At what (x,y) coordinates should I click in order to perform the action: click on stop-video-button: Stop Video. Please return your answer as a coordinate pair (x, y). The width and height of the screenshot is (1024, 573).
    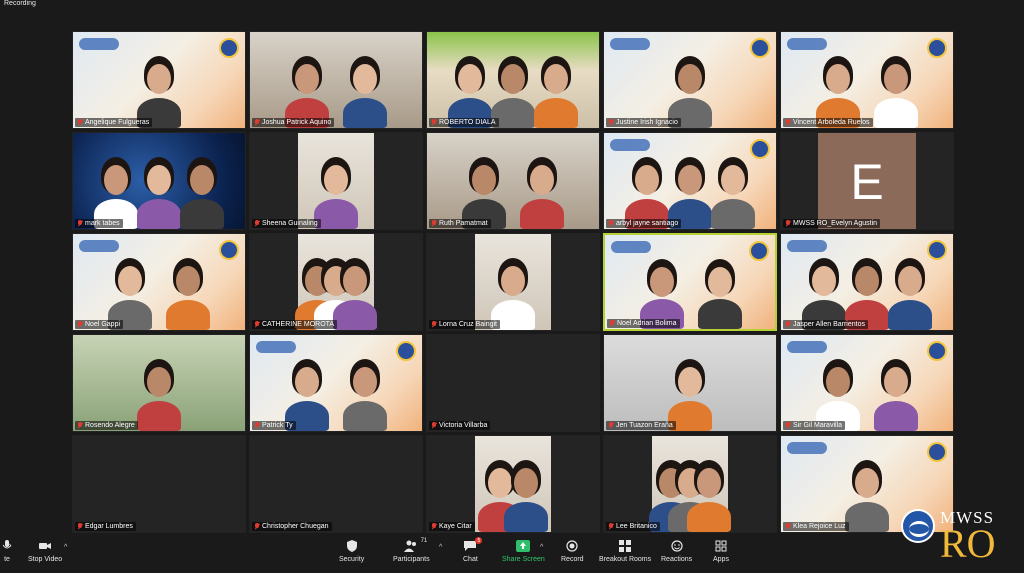
    Looking at the image, I should click on (45, 551).